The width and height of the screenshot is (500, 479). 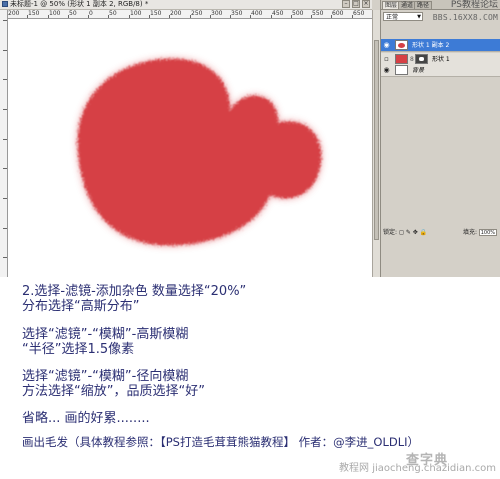 What do you see at coordinates (441, 59) in the screenshot?
I see `layer-name: 形状 1` at bounding box center [441, 59].